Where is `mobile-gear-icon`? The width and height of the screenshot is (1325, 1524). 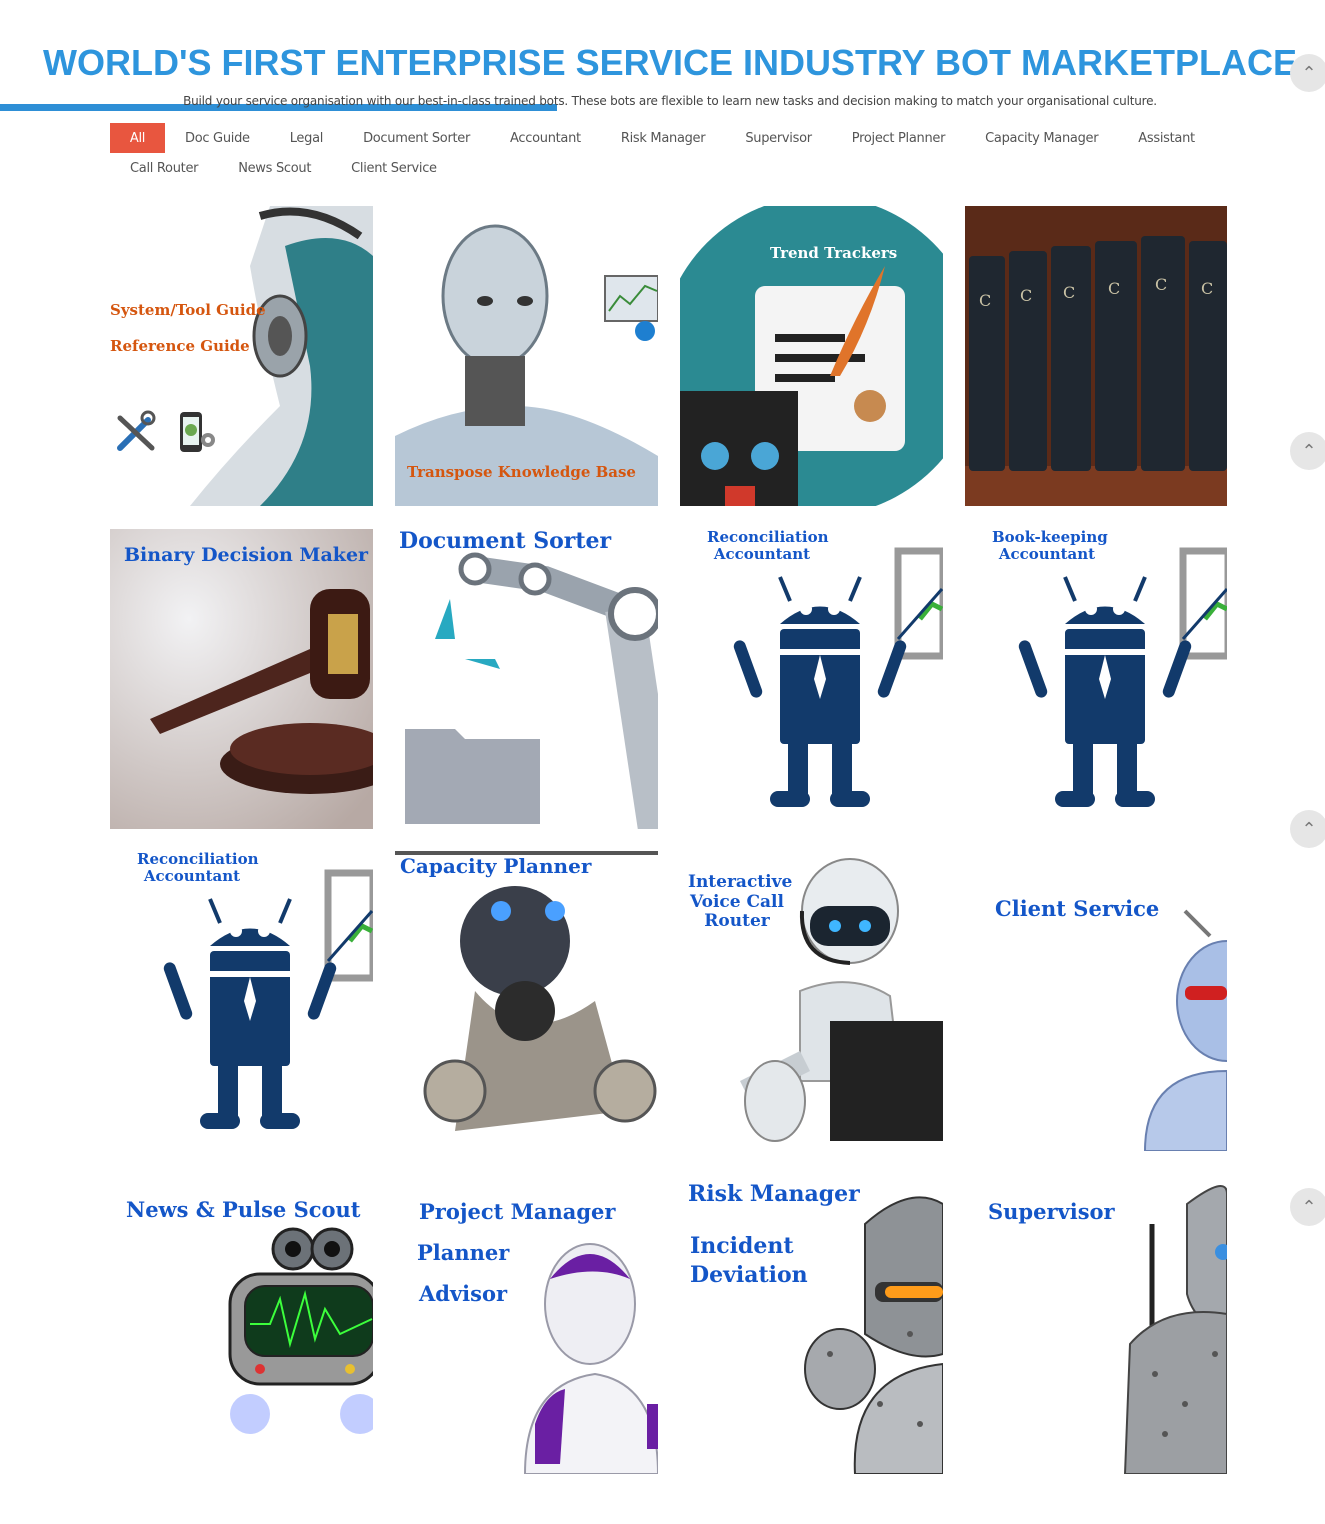
mobile-gear-icon is located at coordinates (197, 432).